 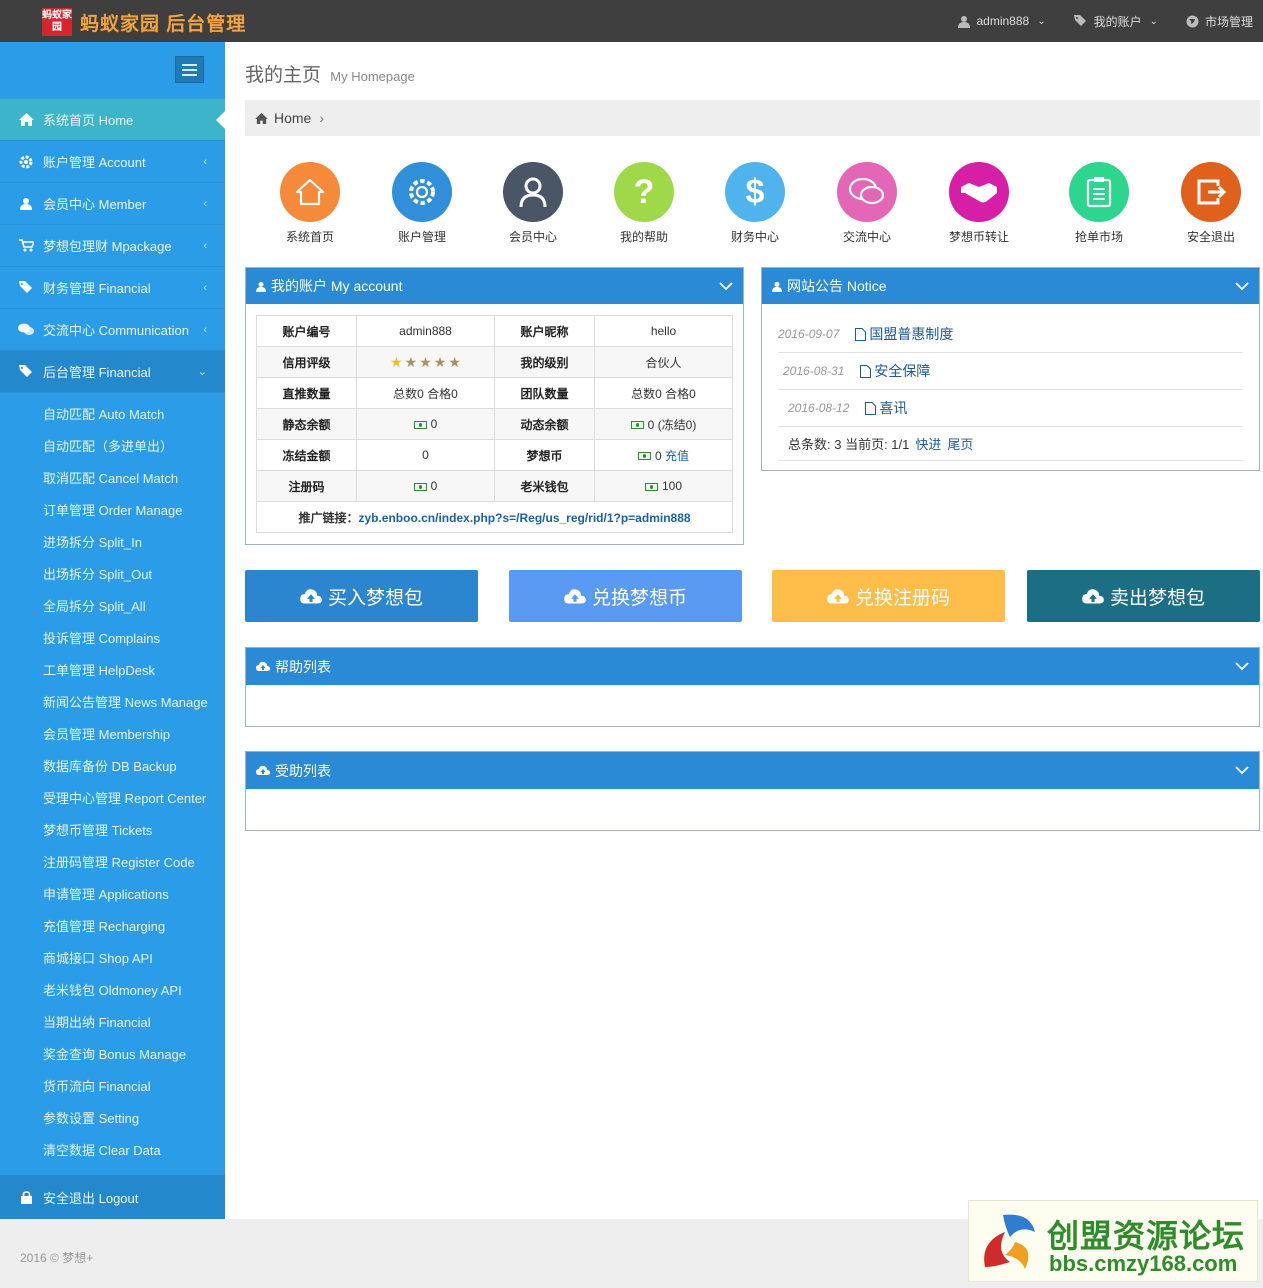 What do you see at coordinates (112, 863) in the screenshot?
I see `sidebar-subitem: 注册码管理 Register Code` at bounding box center [112, 863].